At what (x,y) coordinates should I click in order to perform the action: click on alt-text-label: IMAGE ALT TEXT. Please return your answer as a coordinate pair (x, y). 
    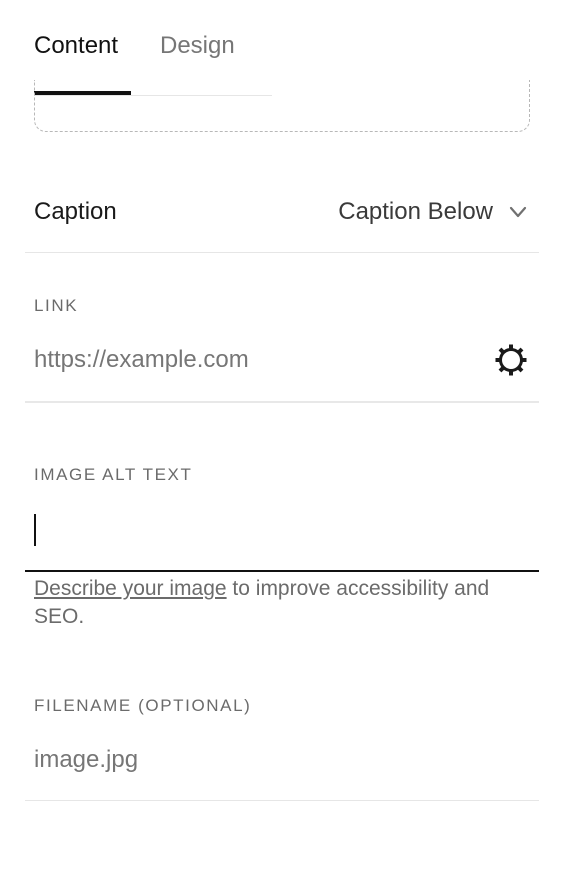
    Looking at the image, I should click on (113, 474).